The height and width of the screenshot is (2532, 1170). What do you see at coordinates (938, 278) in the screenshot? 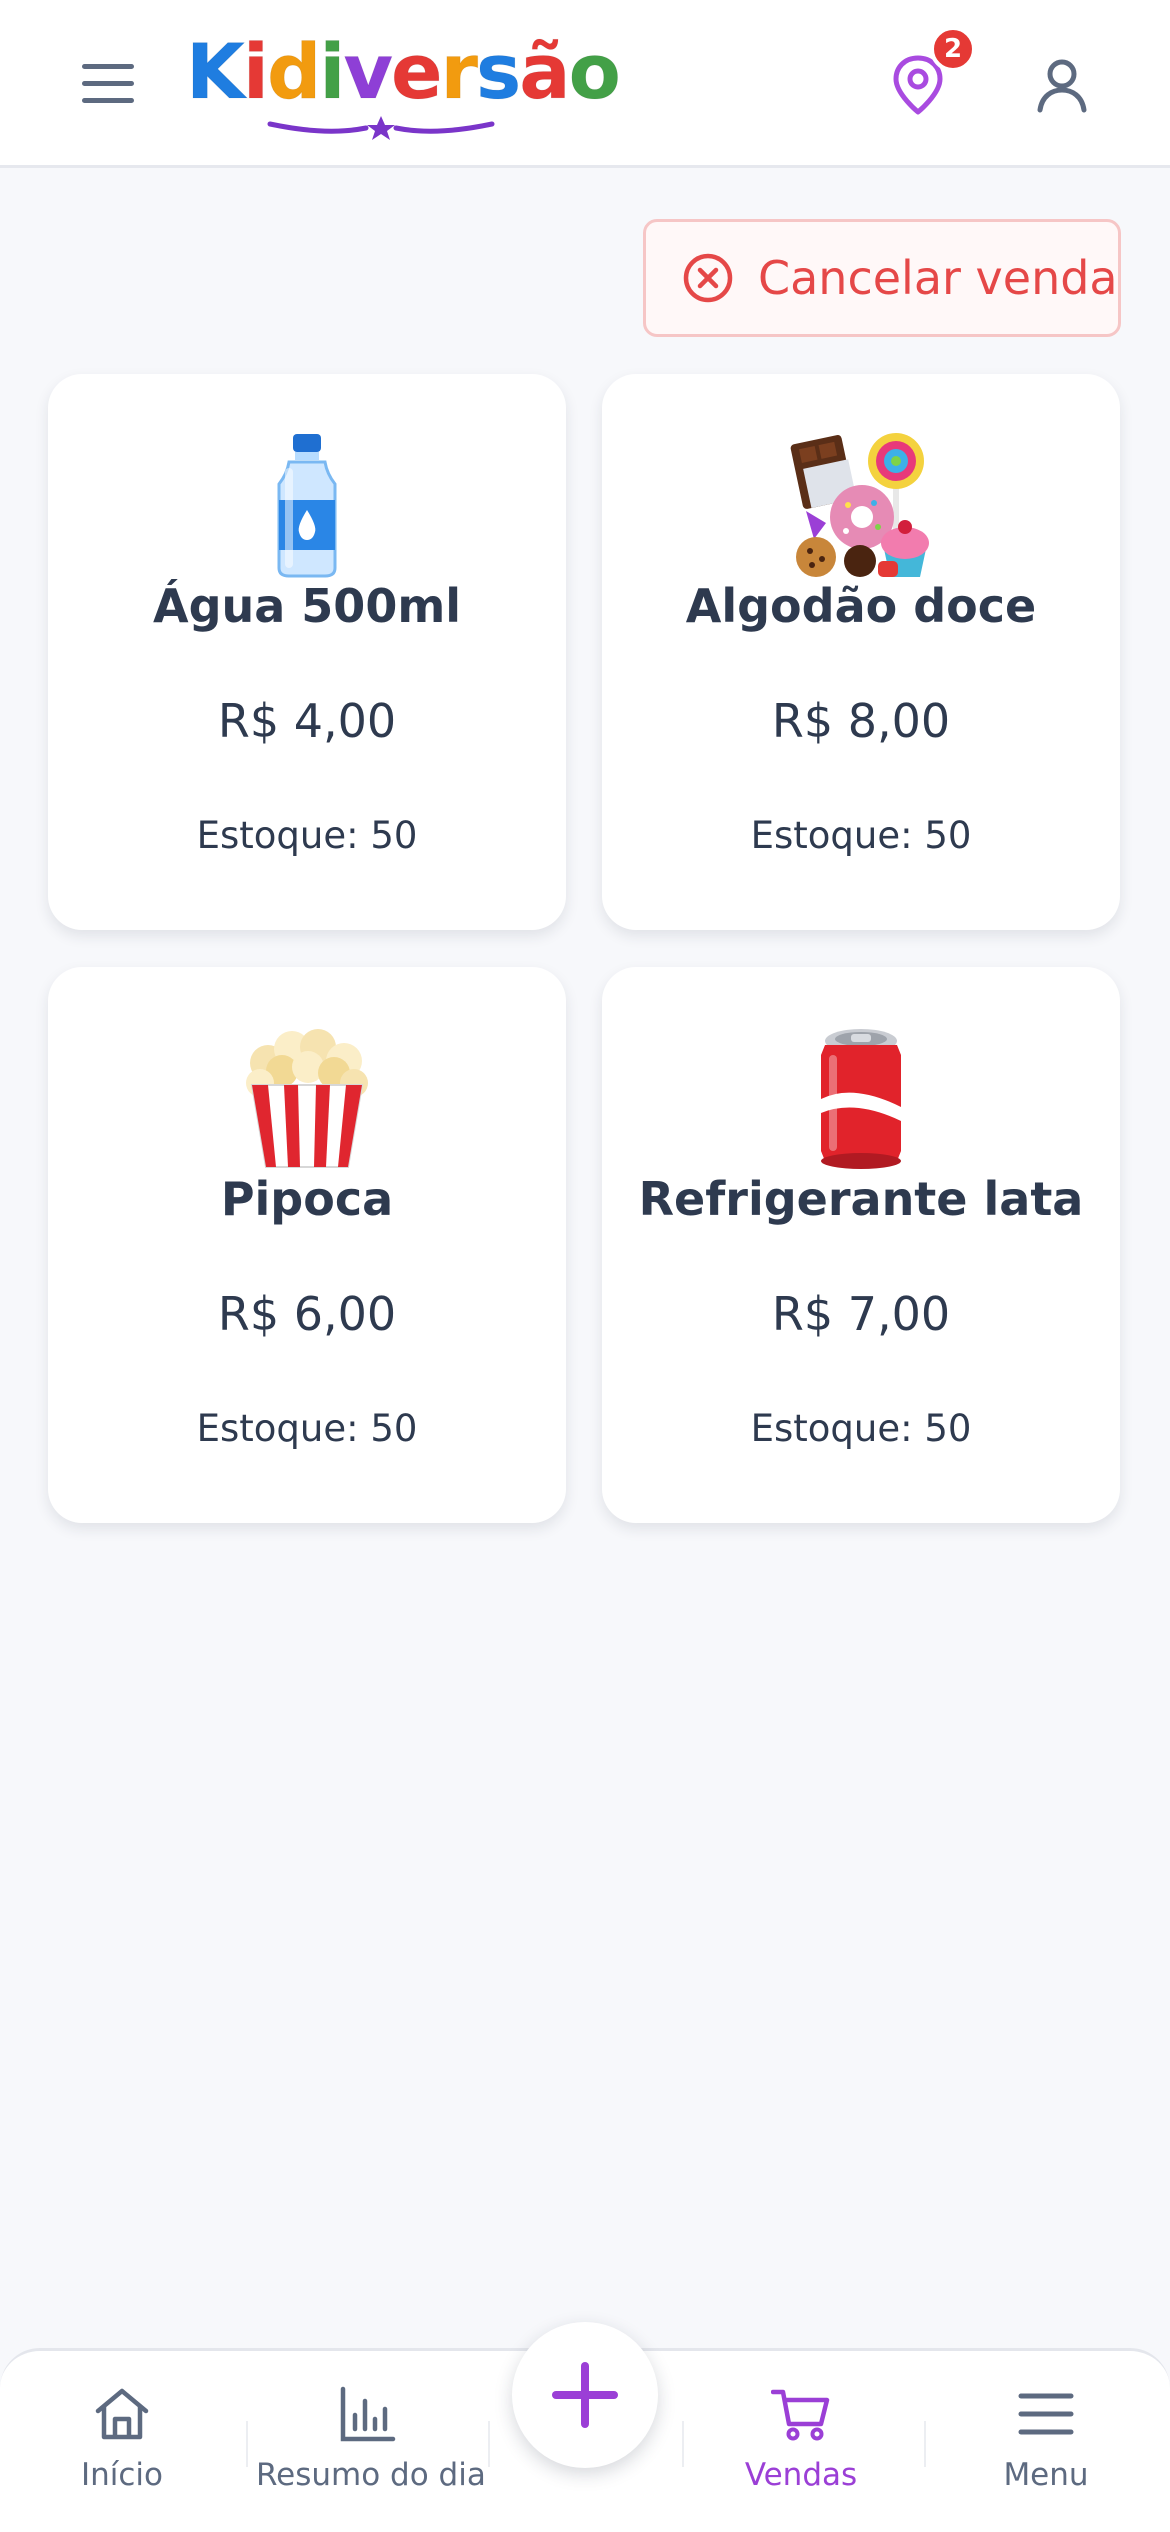
I see `cancel-sale-label: Cancelar venda` at bounding box center [938, 278].